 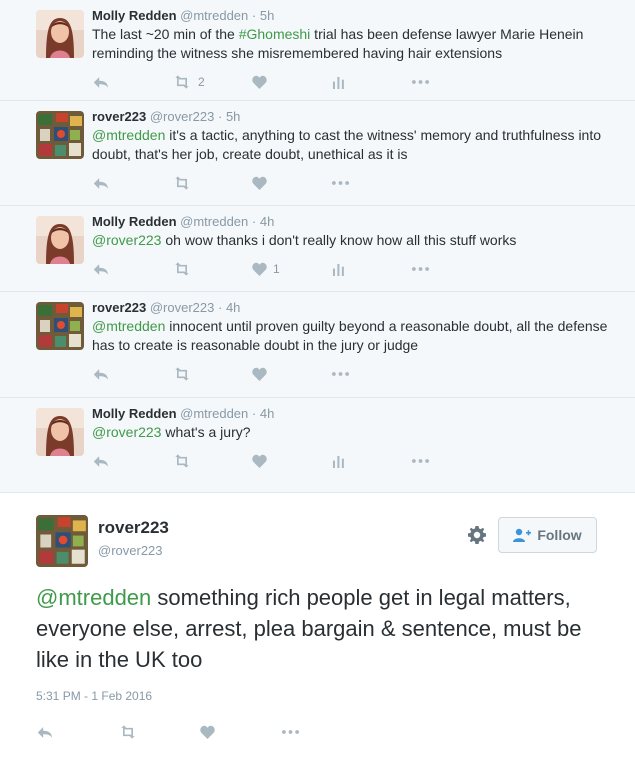 I want to click on tweet-actions: 1, so click(x=358, y=269).